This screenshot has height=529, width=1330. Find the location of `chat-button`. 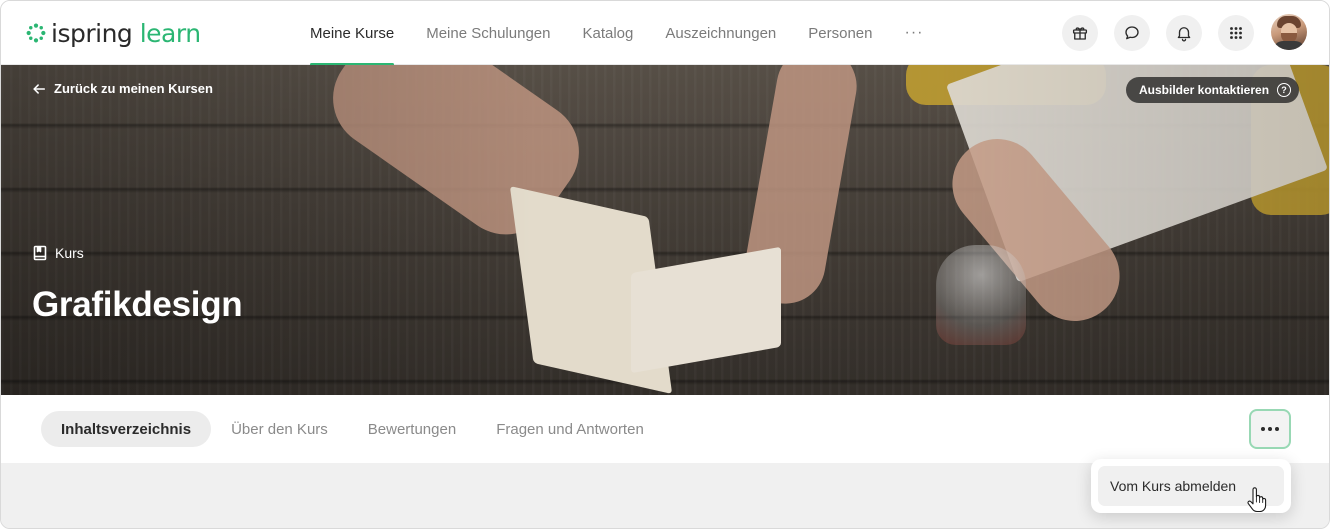

chat-button is located at coordinates (1132, 33).